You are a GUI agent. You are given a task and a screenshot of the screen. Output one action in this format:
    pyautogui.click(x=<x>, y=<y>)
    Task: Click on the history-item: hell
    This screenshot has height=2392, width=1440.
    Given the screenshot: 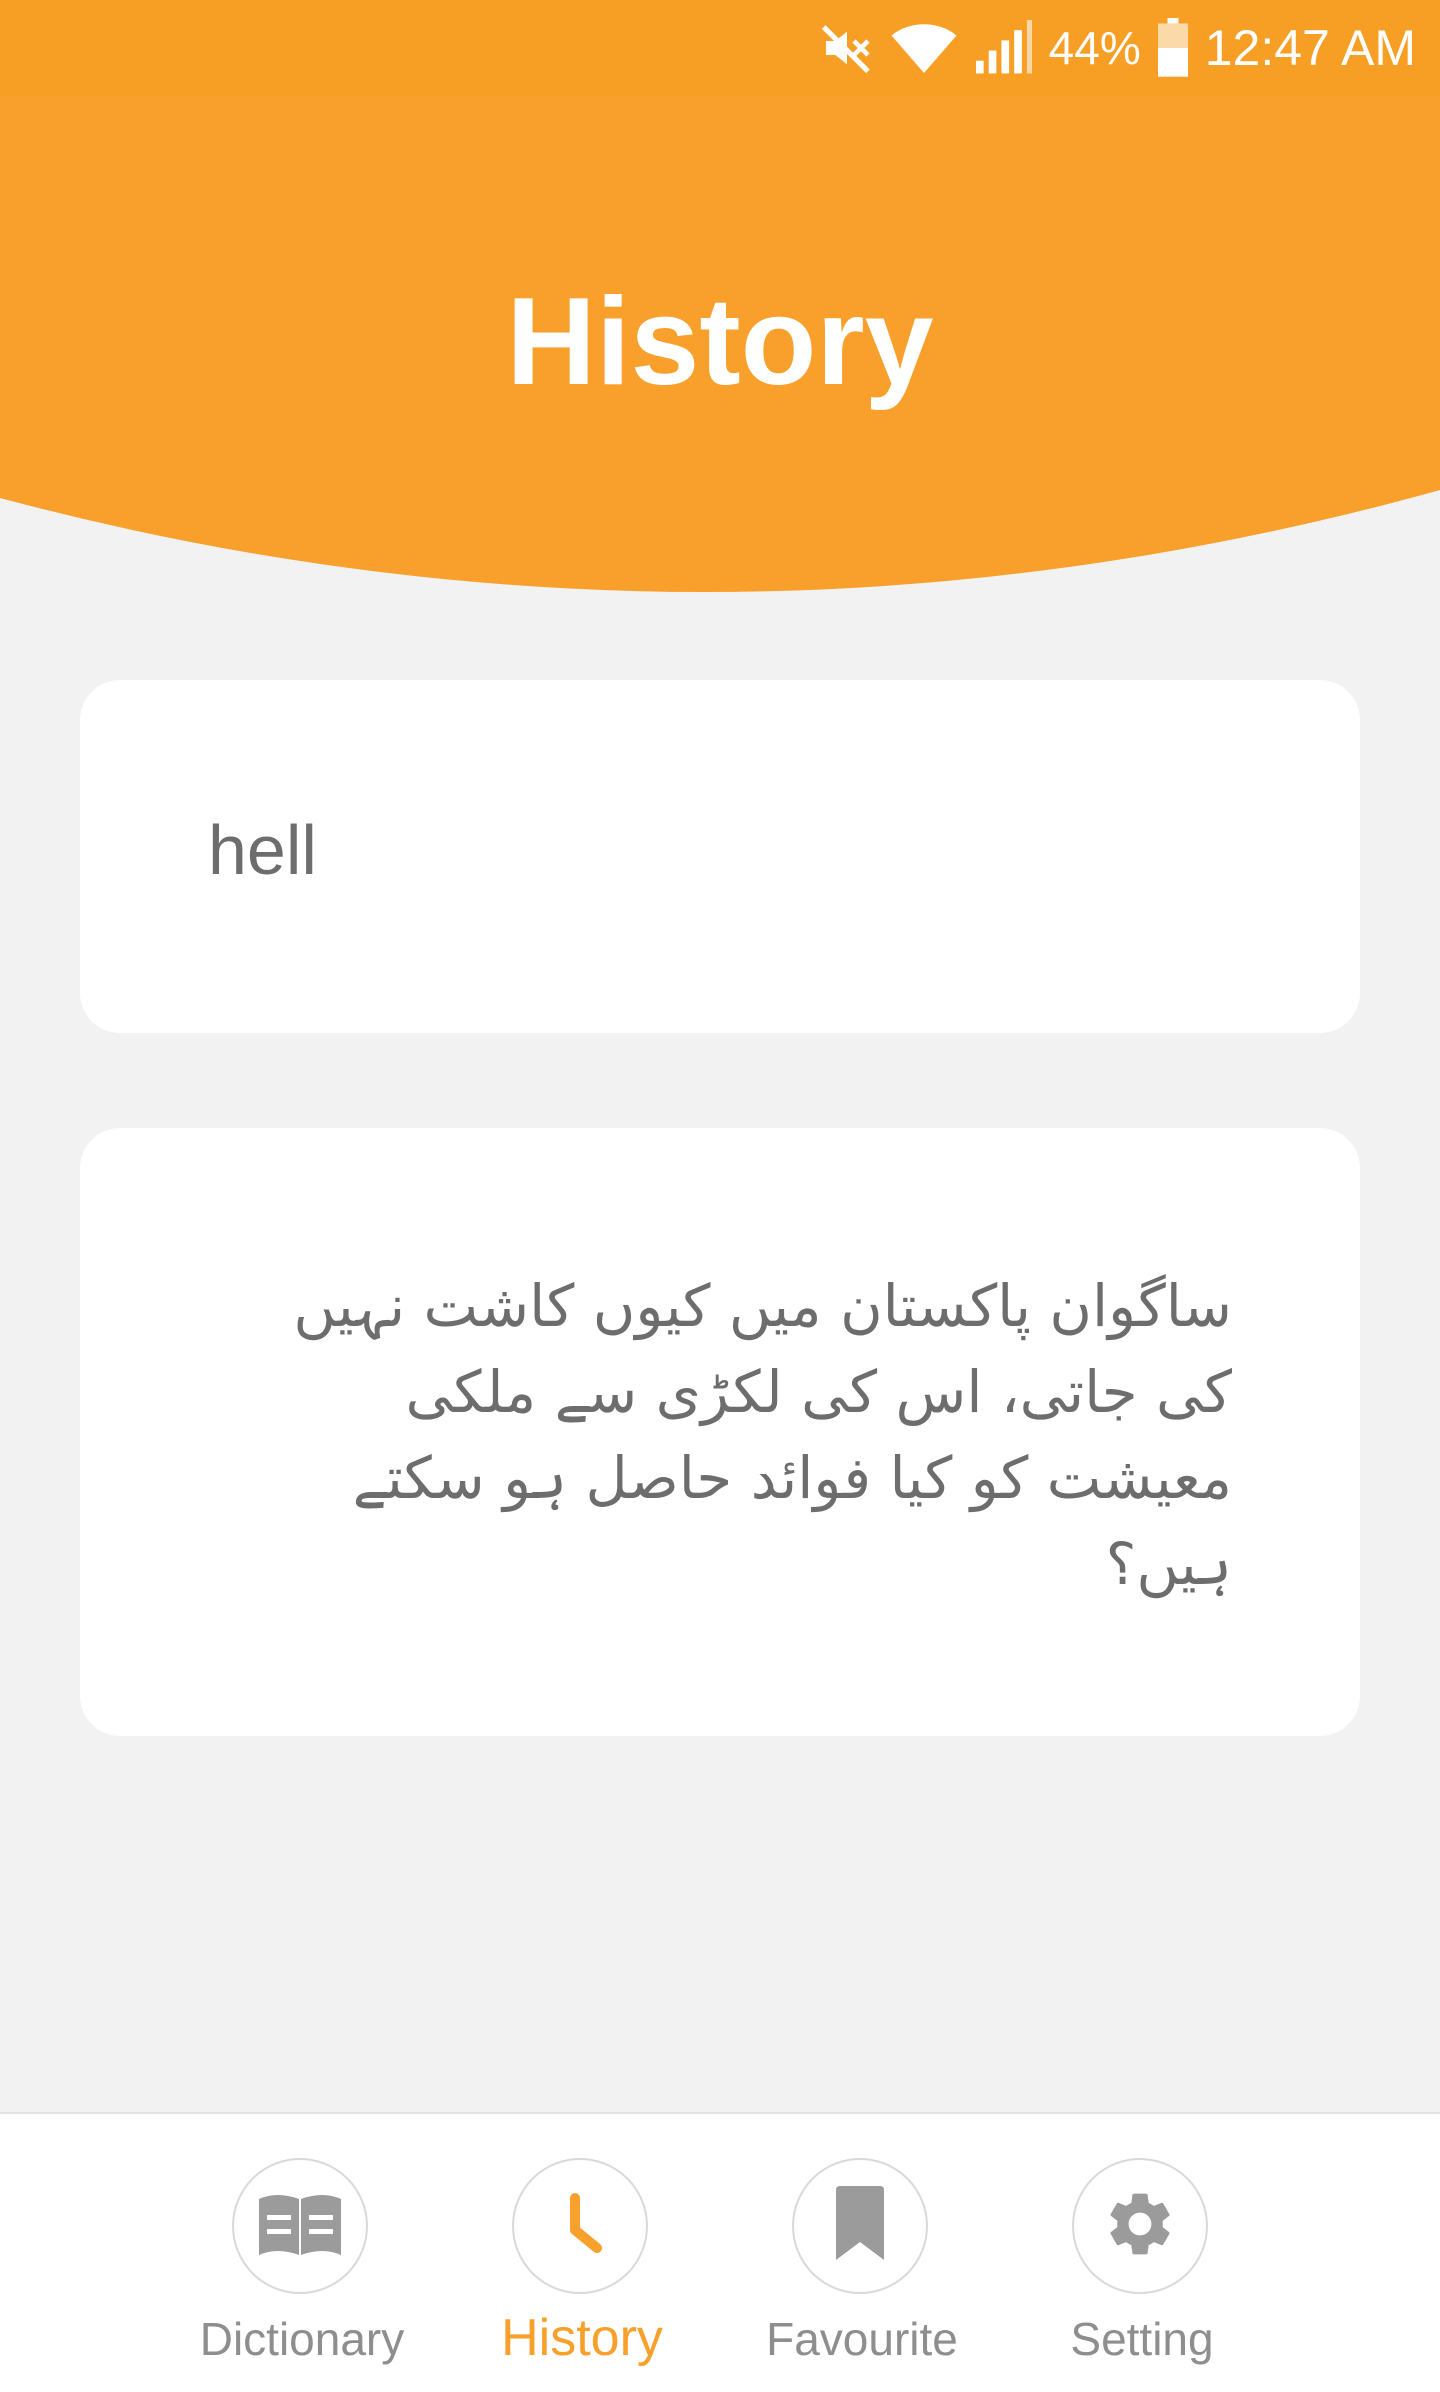 What is the action you would take?
    pyautogui.click(x=720, y=856)
    